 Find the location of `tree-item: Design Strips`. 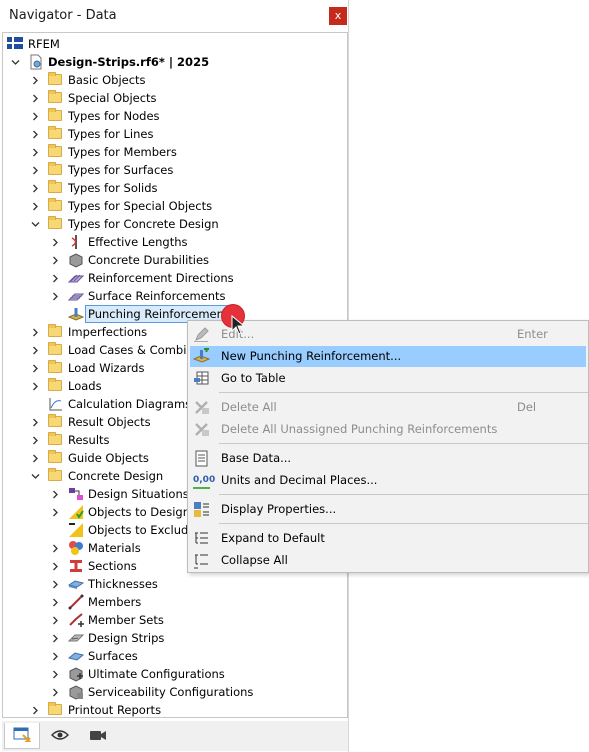

tree-item: Design Strips is located at coordinates (175, 638).